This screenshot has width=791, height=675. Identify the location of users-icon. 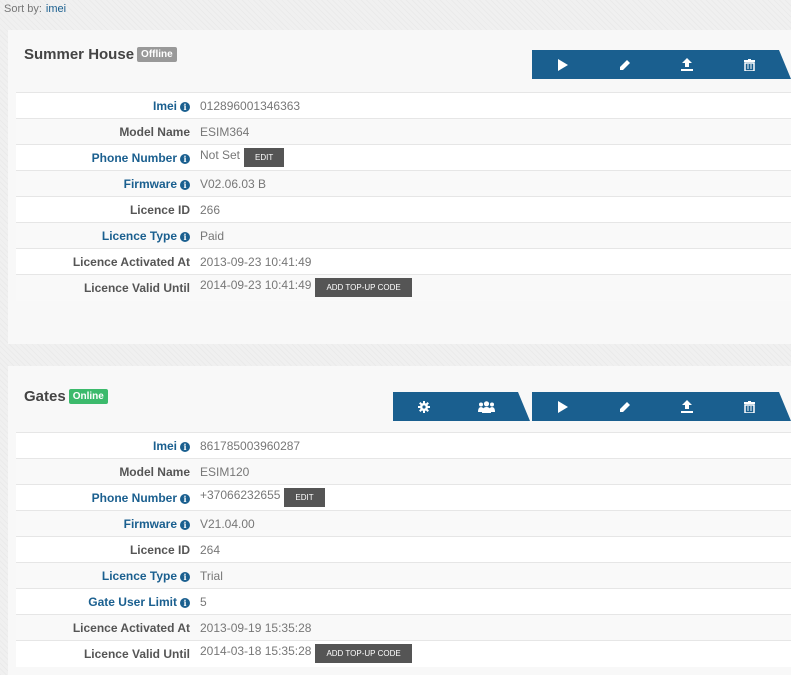
(486, 407).